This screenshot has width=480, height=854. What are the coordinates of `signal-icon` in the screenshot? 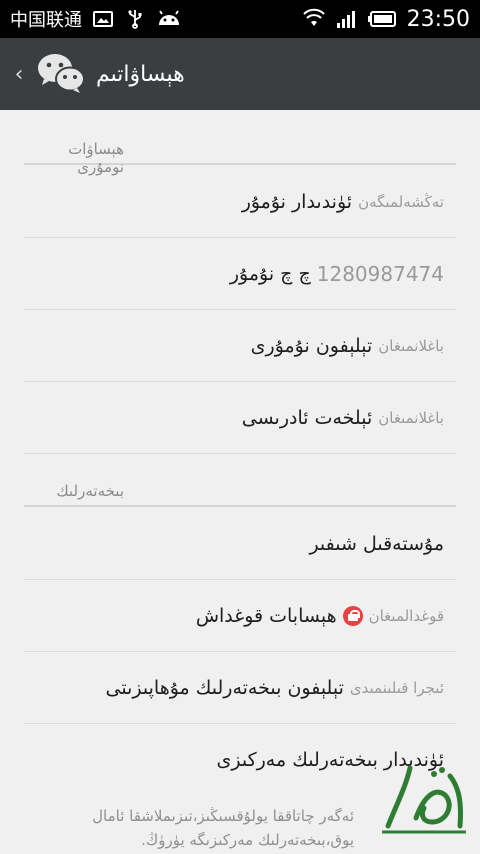 It's located at (345, 19).